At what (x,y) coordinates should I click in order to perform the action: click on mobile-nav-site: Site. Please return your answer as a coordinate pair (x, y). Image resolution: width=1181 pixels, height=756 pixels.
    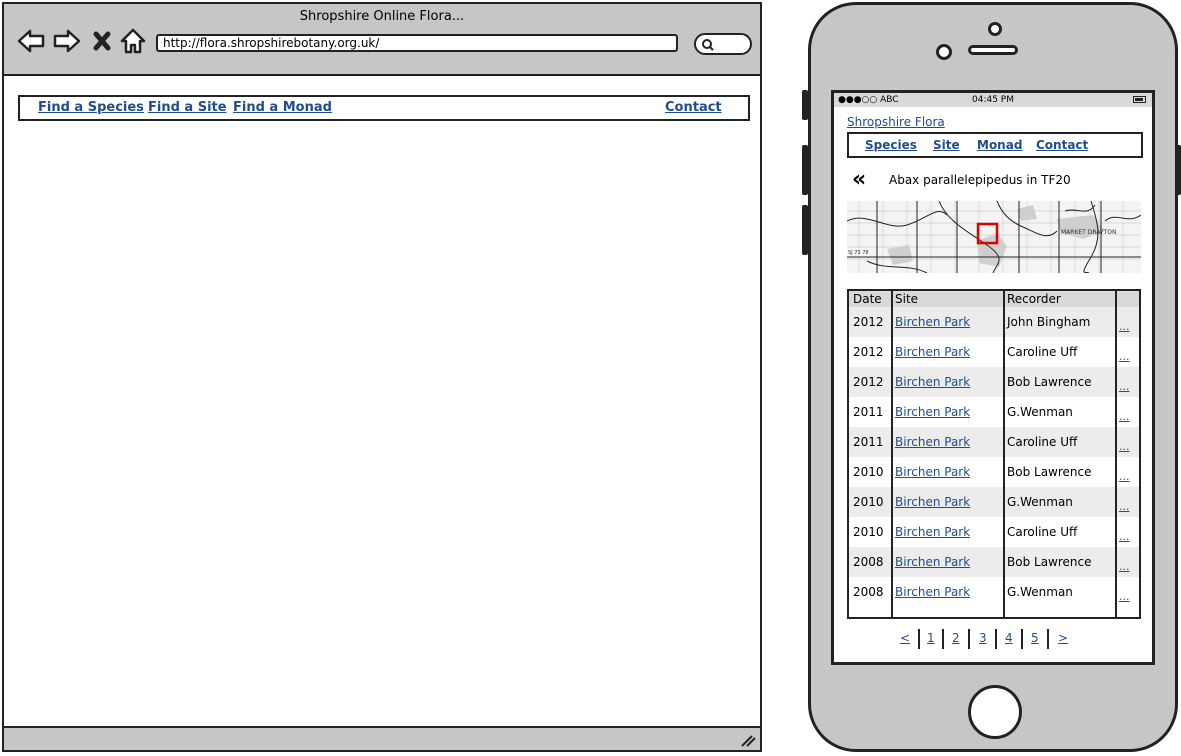
    Looking at the image, I should click on (946, 145).